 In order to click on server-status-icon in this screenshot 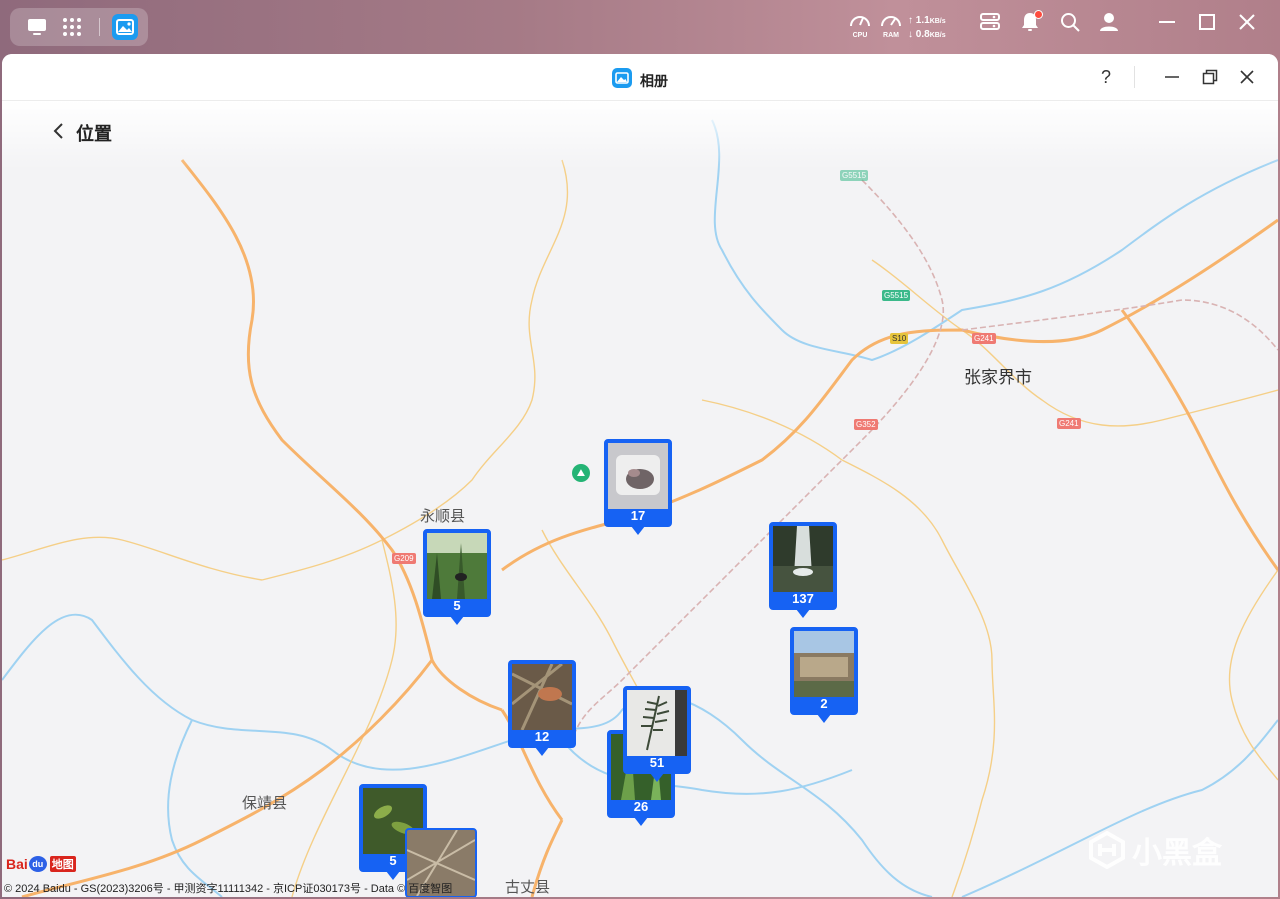, I will do `click(990, 22)`.